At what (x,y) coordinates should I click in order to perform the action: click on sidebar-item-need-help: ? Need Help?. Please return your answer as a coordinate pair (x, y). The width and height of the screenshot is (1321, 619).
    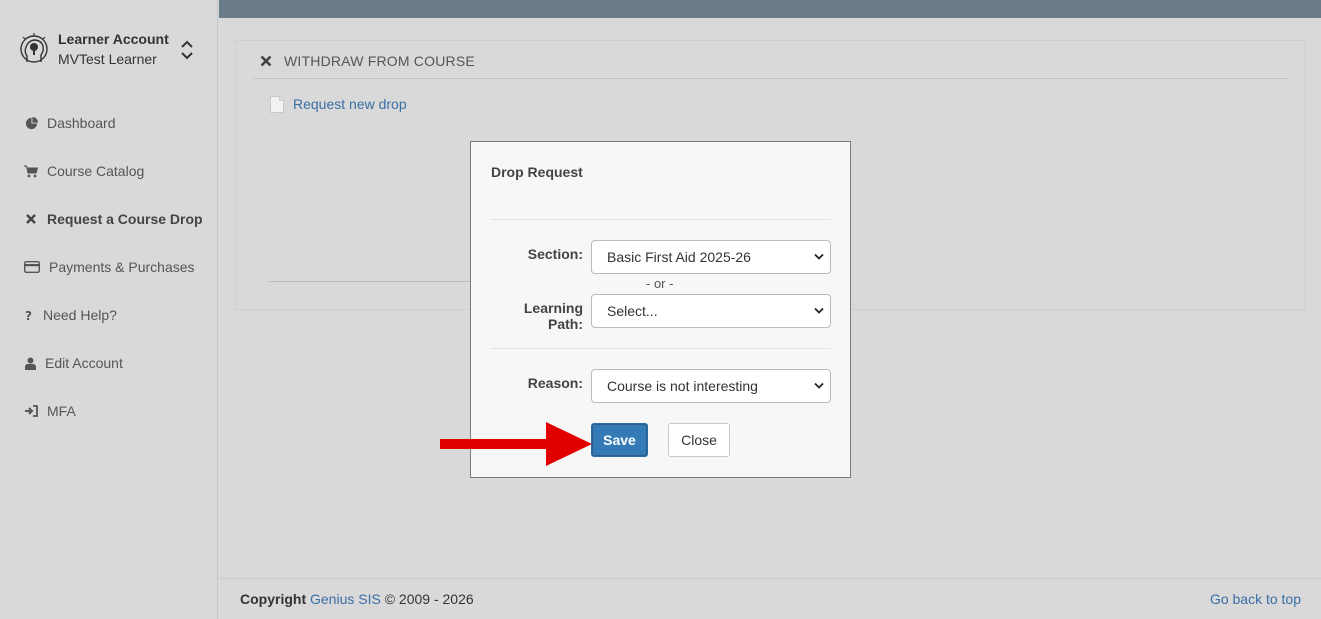
    Looking at the image, I should click on (109, 315).